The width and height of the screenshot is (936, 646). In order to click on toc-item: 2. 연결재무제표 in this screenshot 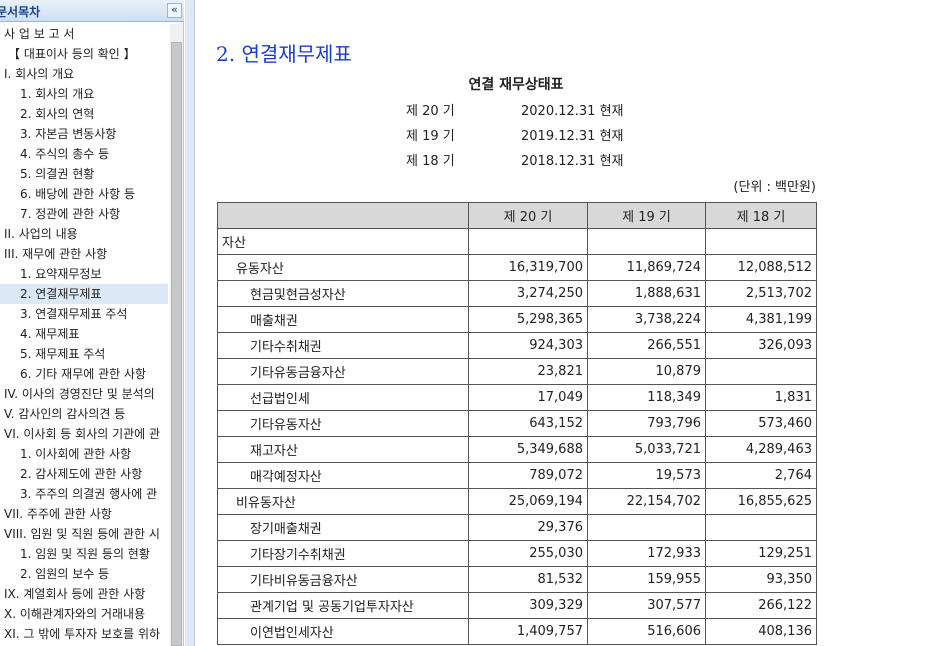, I will do `click(84, 294)`.